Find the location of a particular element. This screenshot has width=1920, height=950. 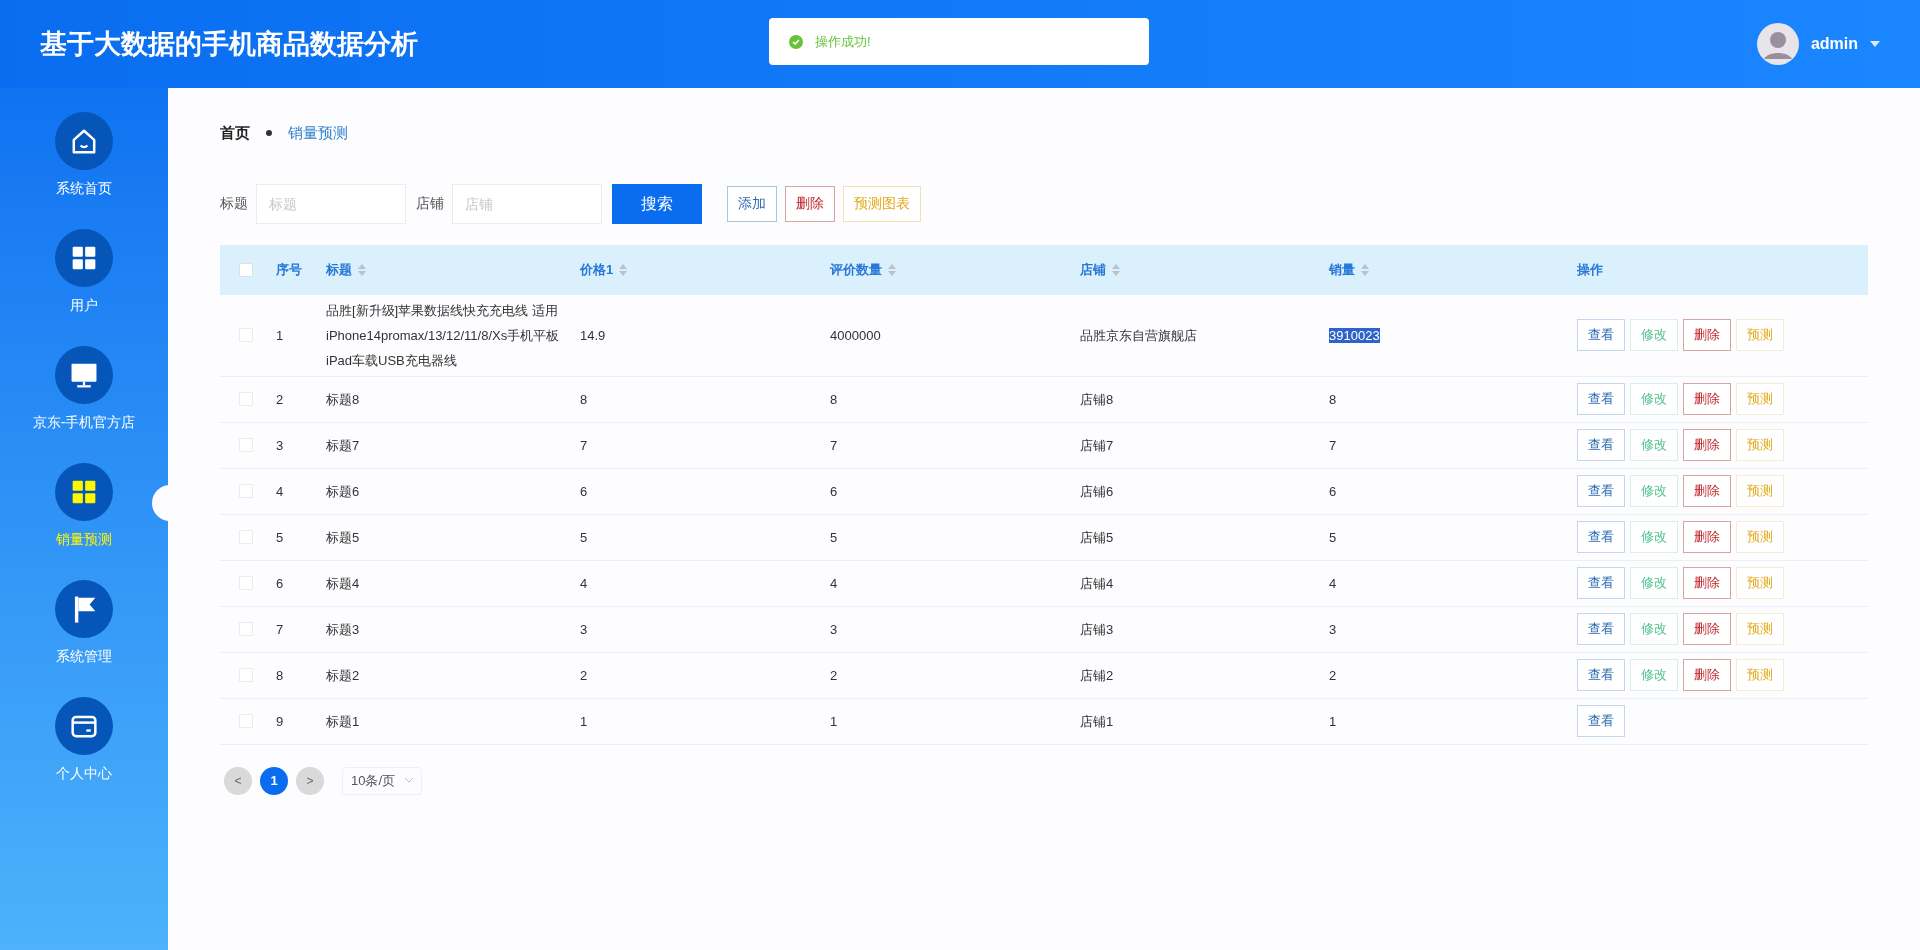

field-label: 标题 is located at coordinates (234, 203).